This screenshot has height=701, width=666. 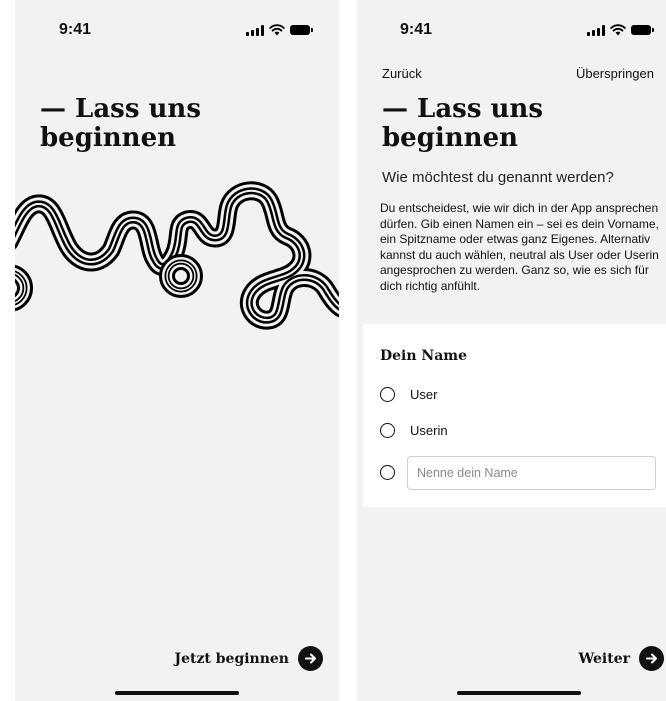 What do you see at coordinates (177, 255) in the screenshot?
I see `decorative-squiggle-illustration` at bounding box center [177, 255].